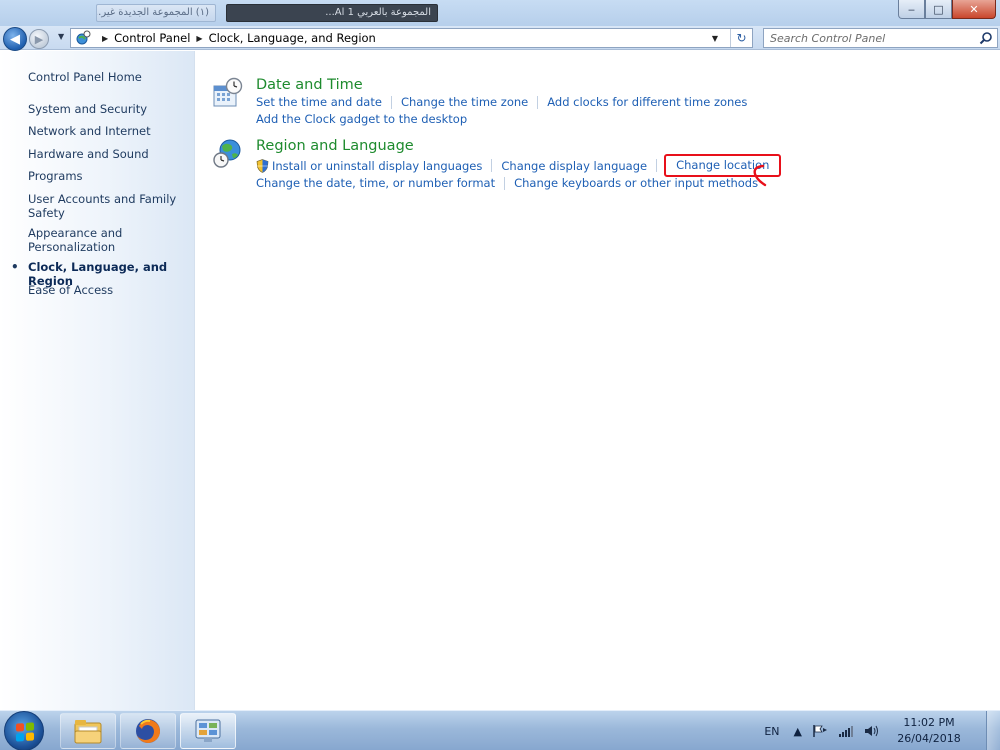  I want to click on link-add-clocks: Add clocks for different time zones, so click(647, 102).